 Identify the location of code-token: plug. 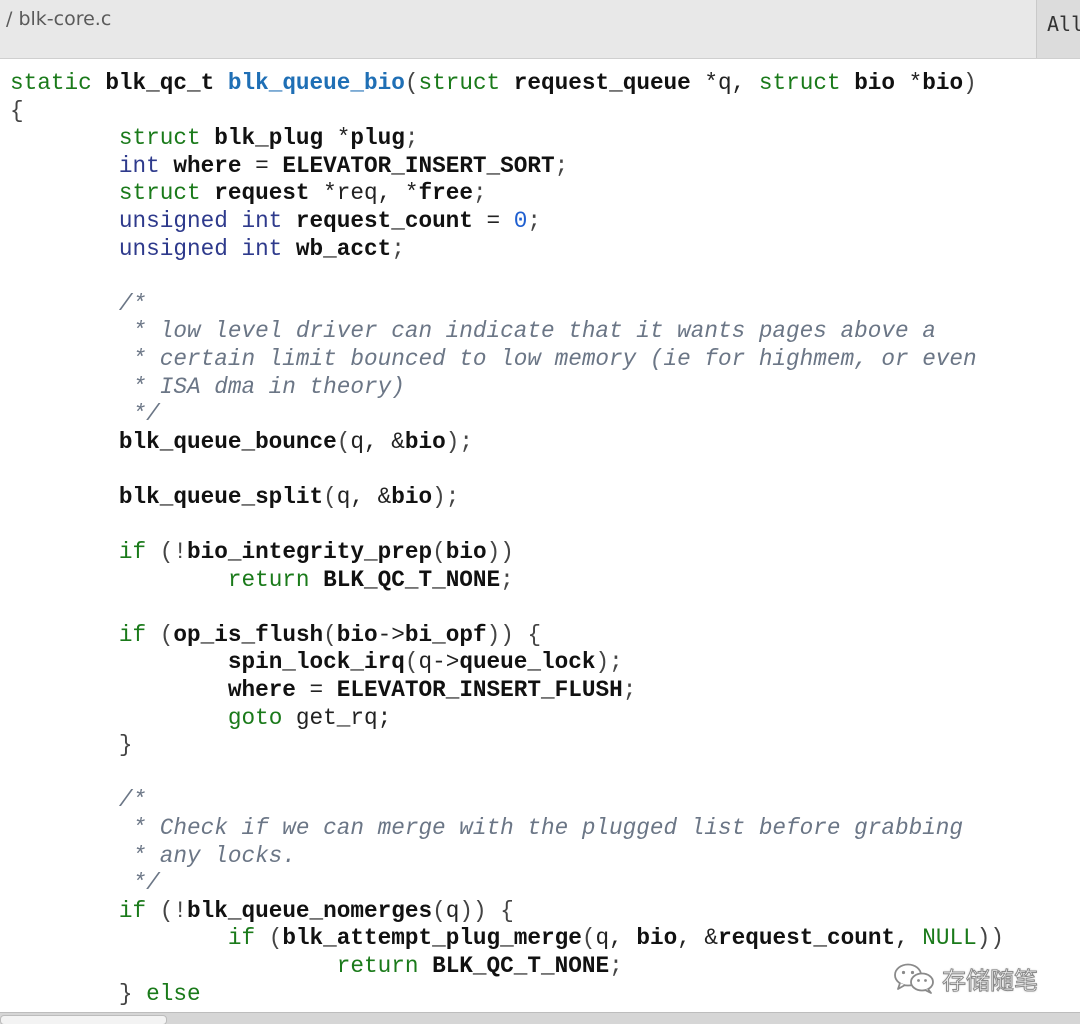
(377, 138).